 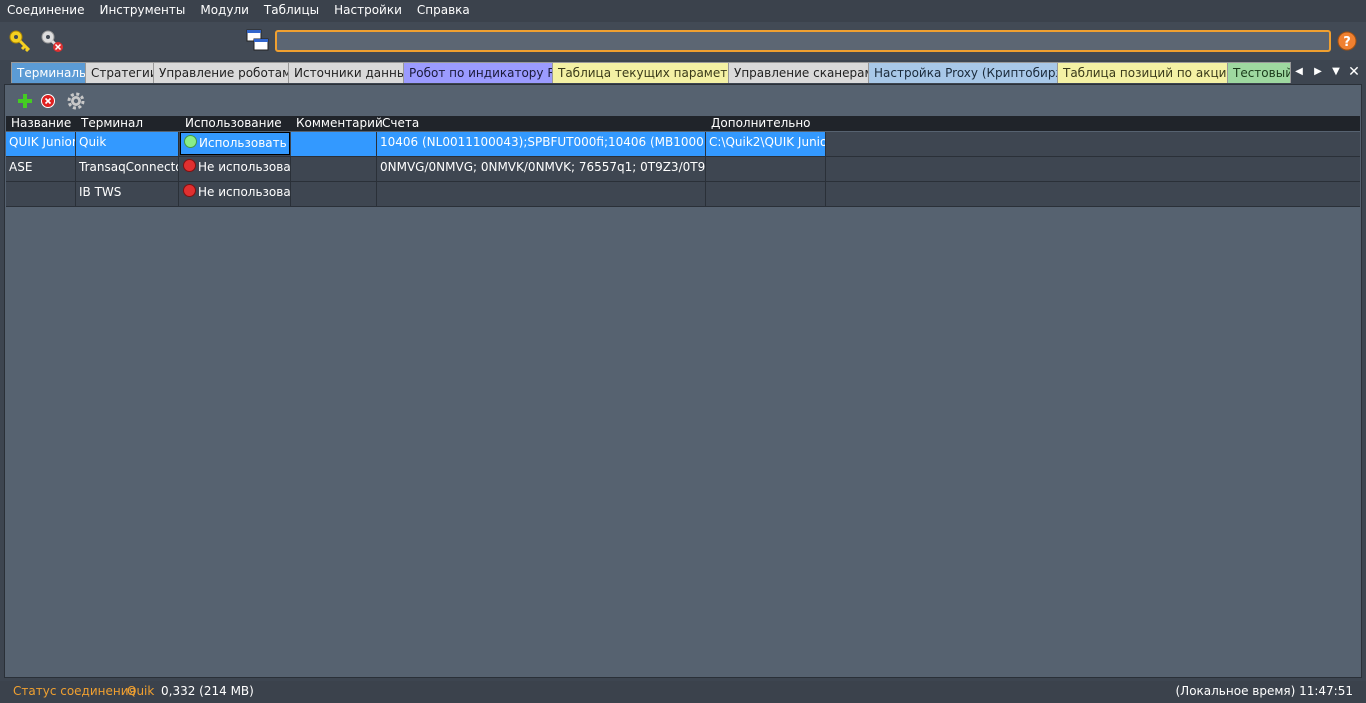 I want to click on remove-terminal-button, so click(x=49, y=101).